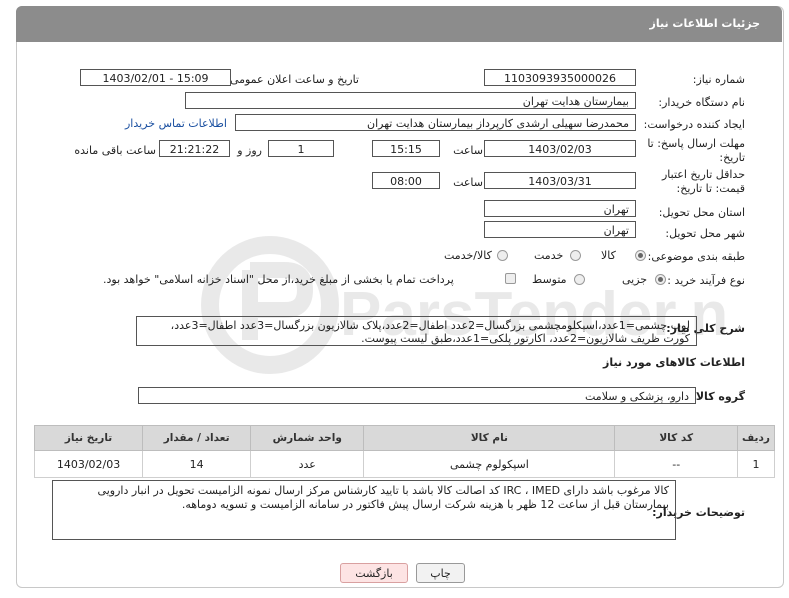 Image resolution: width=789 pixels, height=598 pixels. I want to click on category-radio-goods, so click(640, 255).